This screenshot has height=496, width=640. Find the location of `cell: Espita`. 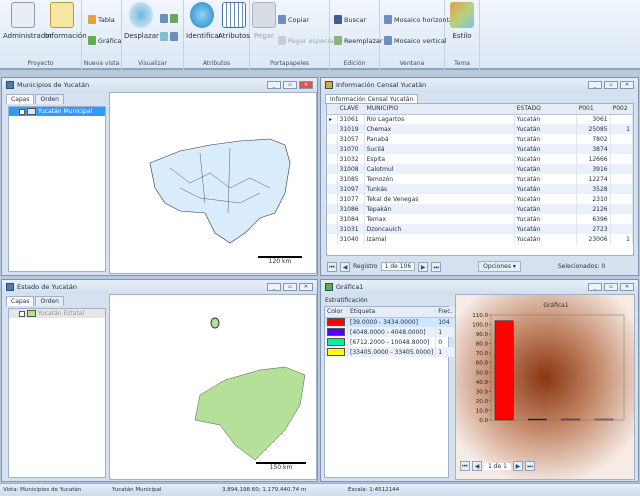

cell: Espita is located at coordinates (439, 159).